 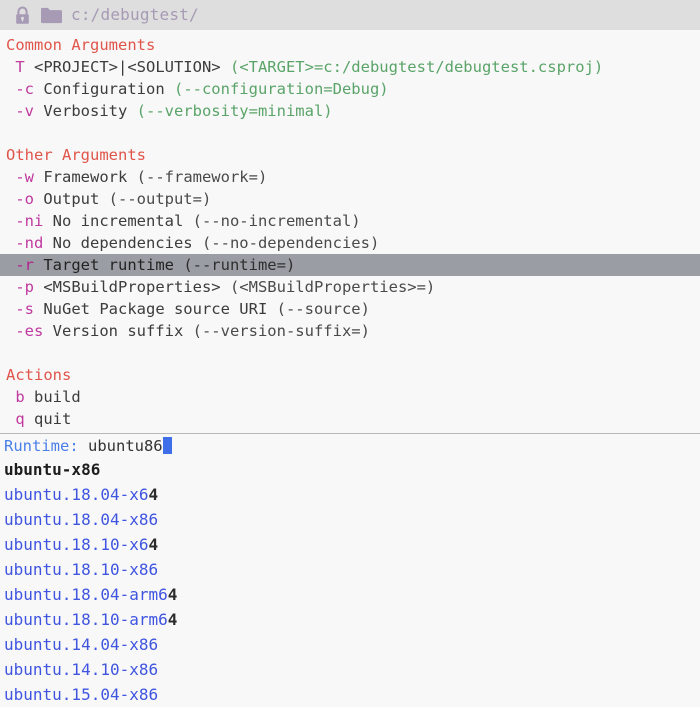 I want to click on completion-item: ubuntu.18.10-arm64, so click(x=352, y=619).